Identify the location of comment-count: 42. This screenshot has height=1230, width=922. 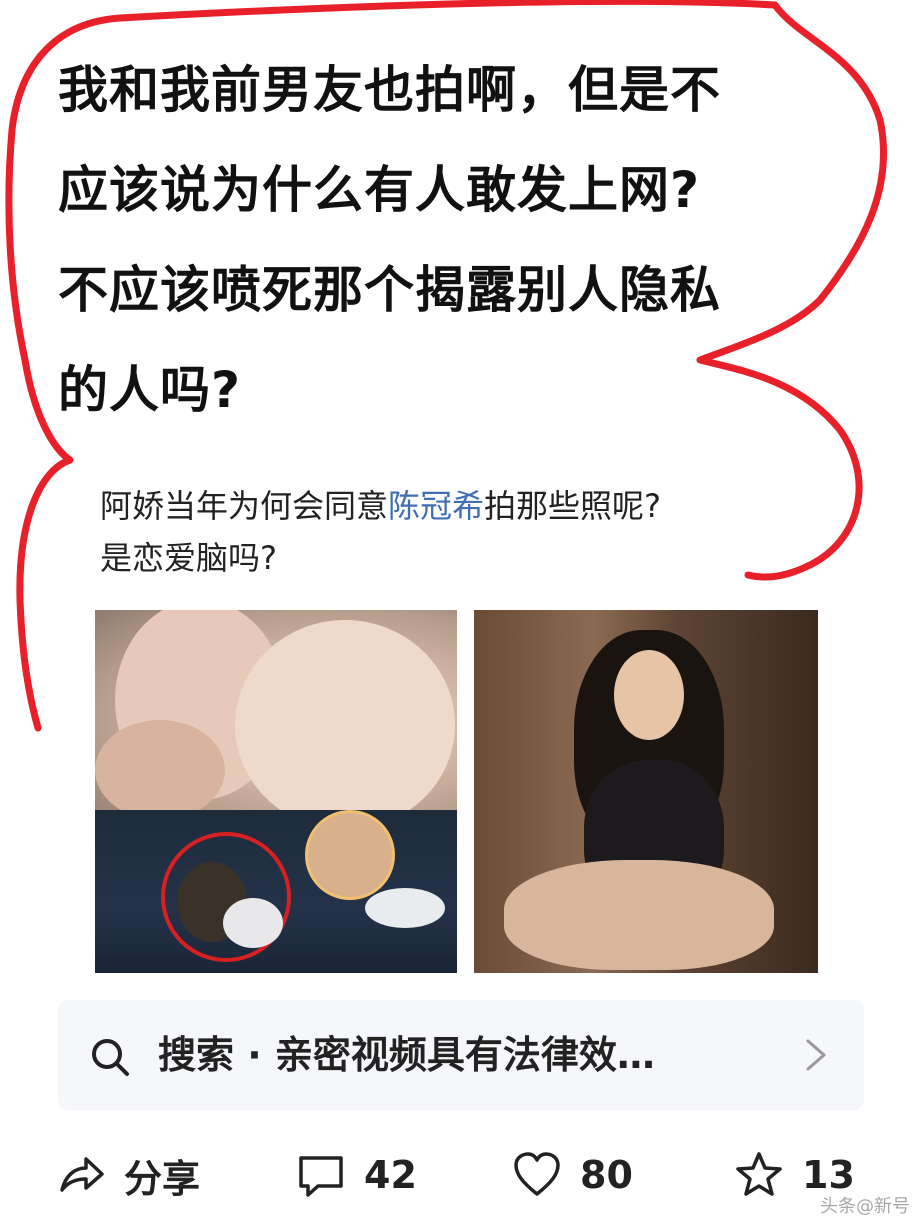
(390, 1175).